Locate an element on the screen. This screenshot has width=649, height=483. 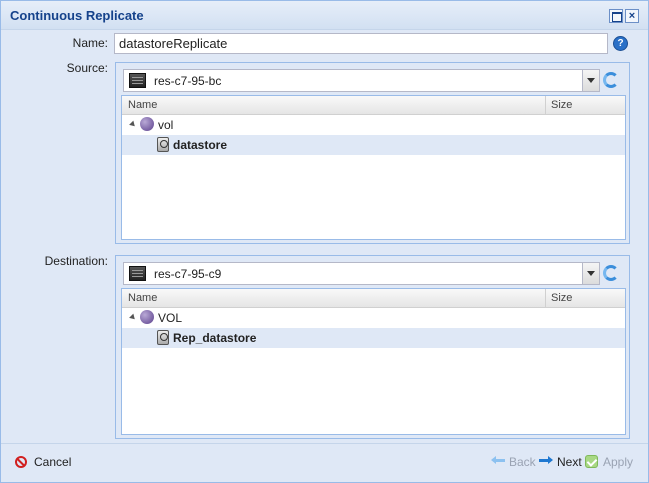
next-label: Next is located at coordinates (569, 462).